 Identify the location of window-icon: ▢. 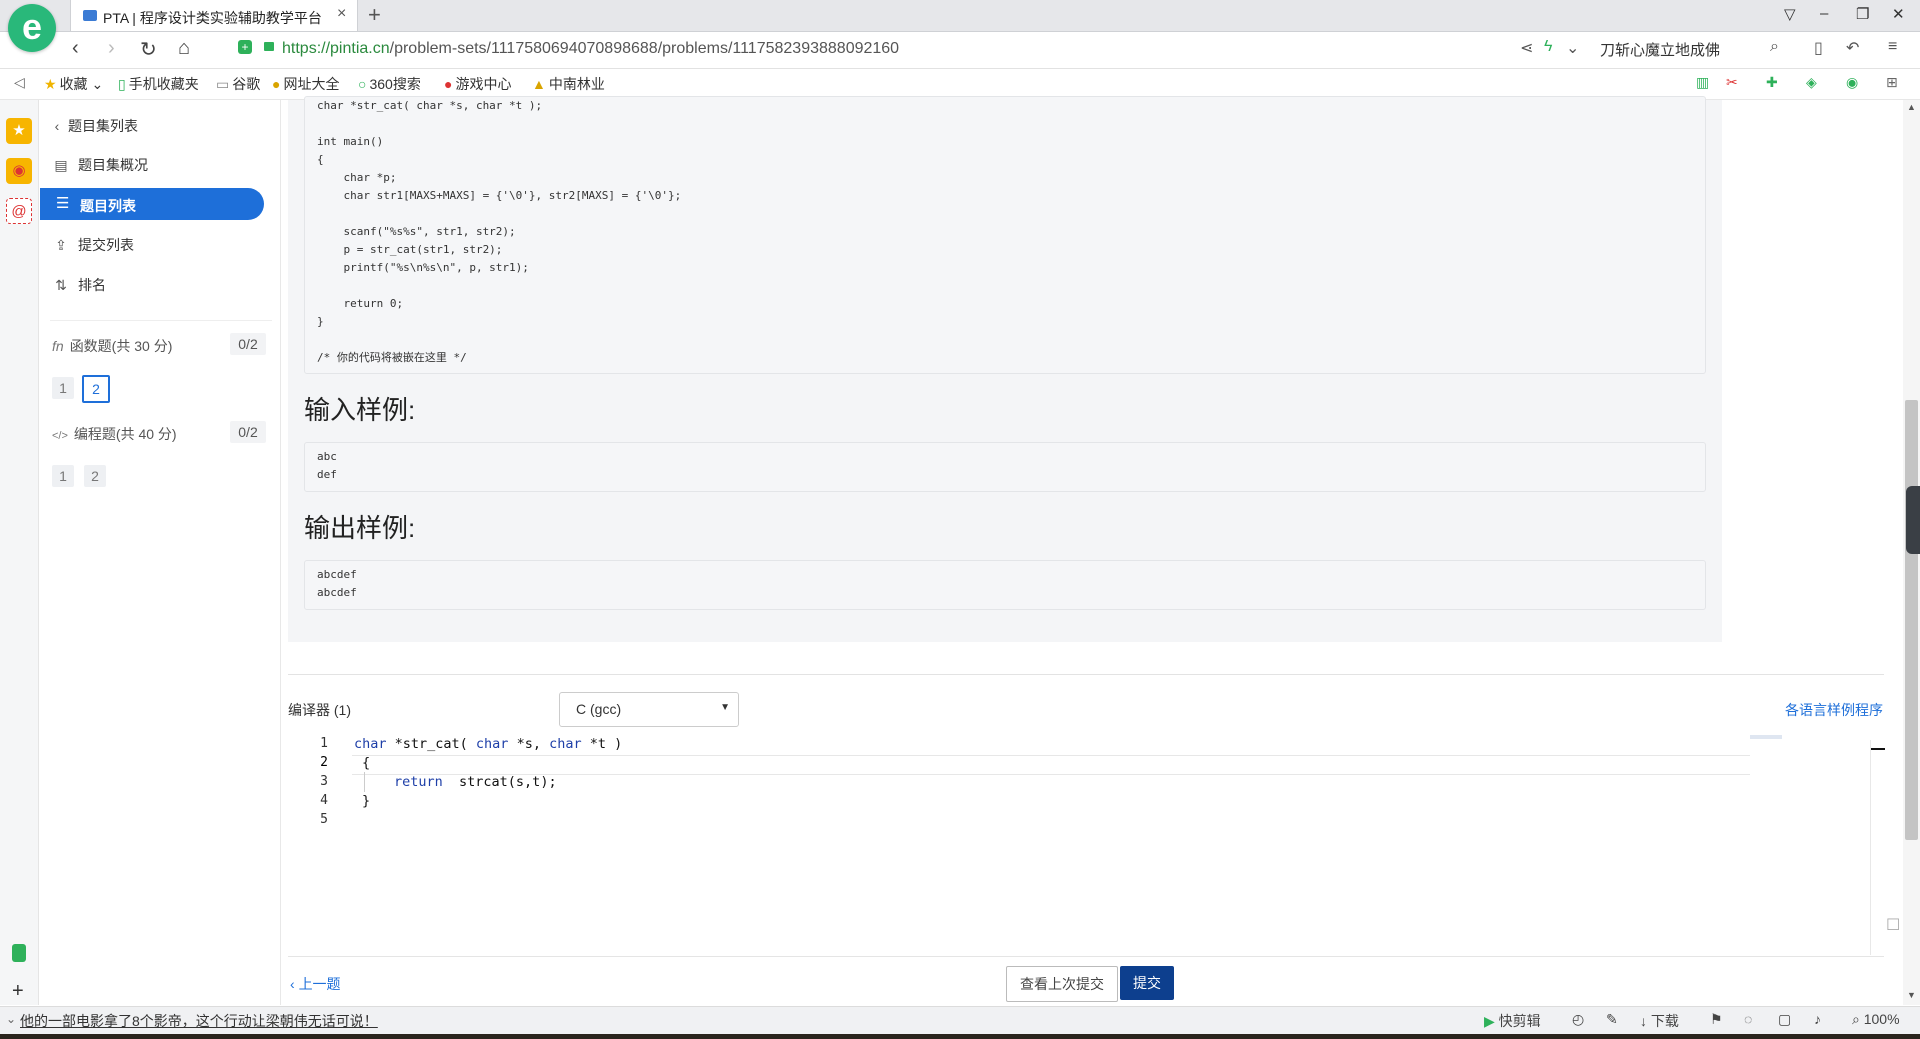
(1784, 1019).